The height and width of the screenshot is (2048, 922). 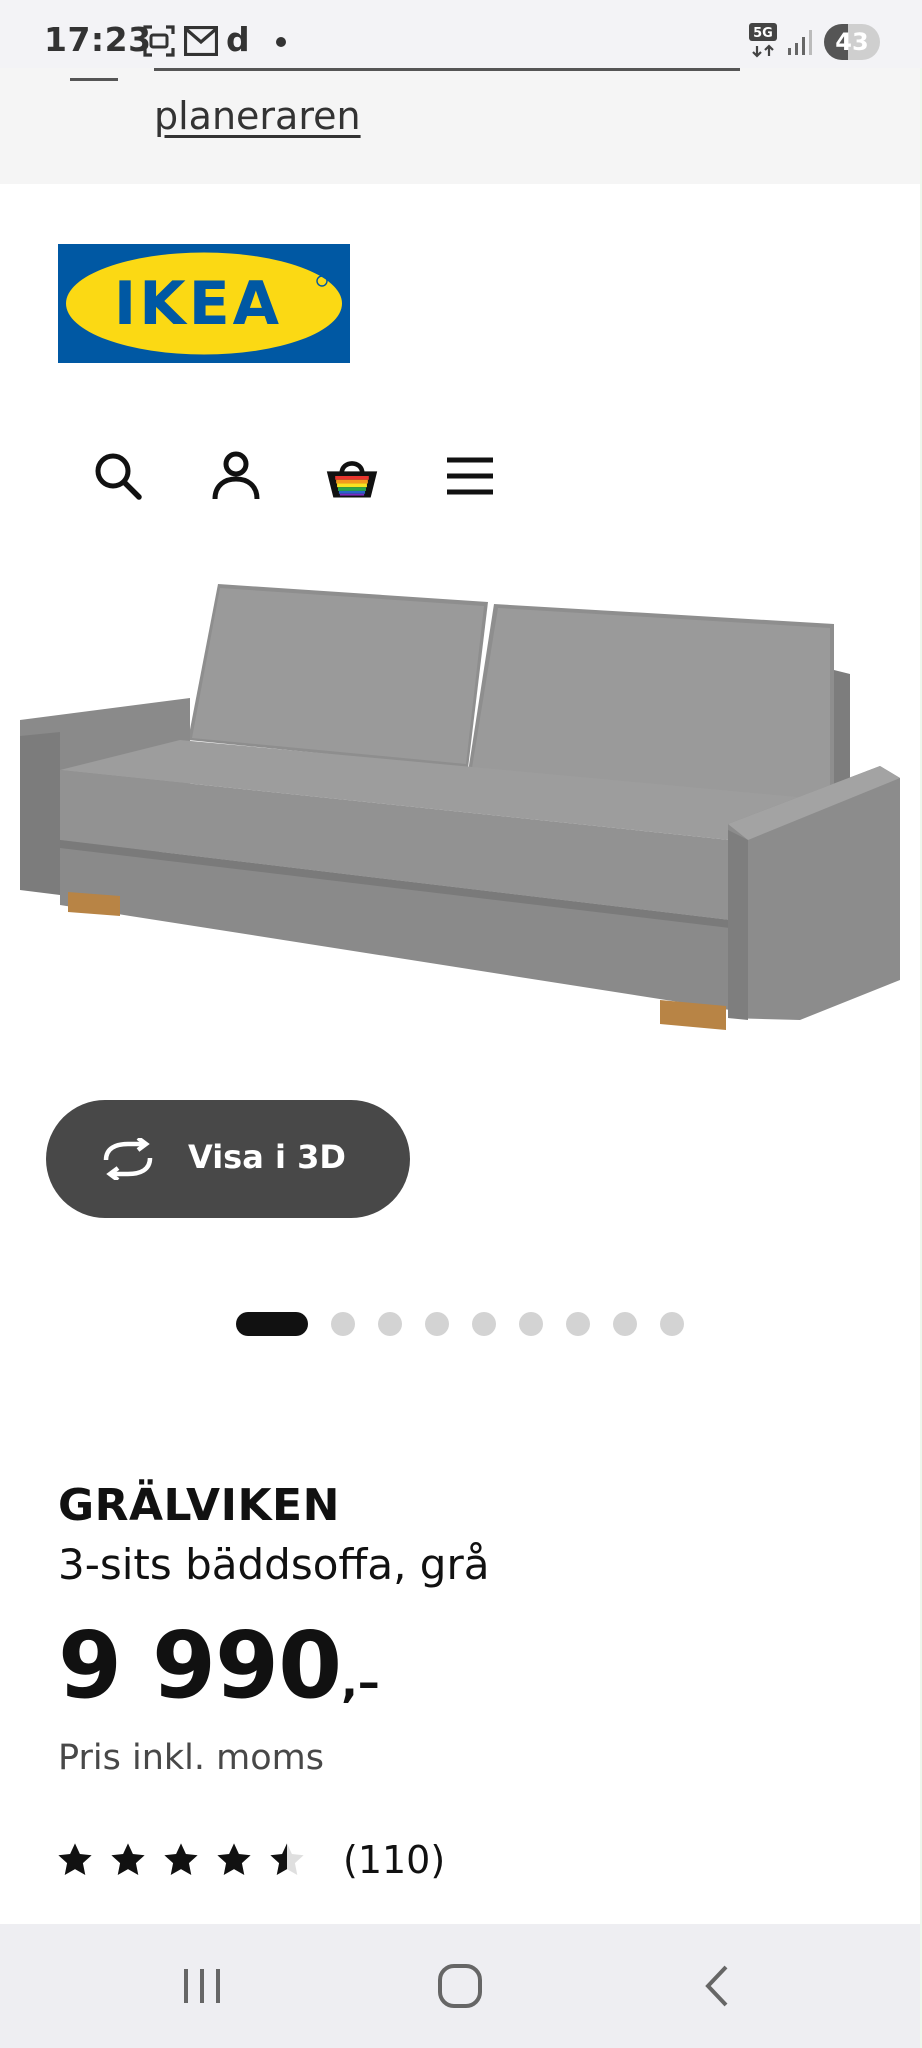 I want to click on notification-dot-icon, so click(x=281, y=42).